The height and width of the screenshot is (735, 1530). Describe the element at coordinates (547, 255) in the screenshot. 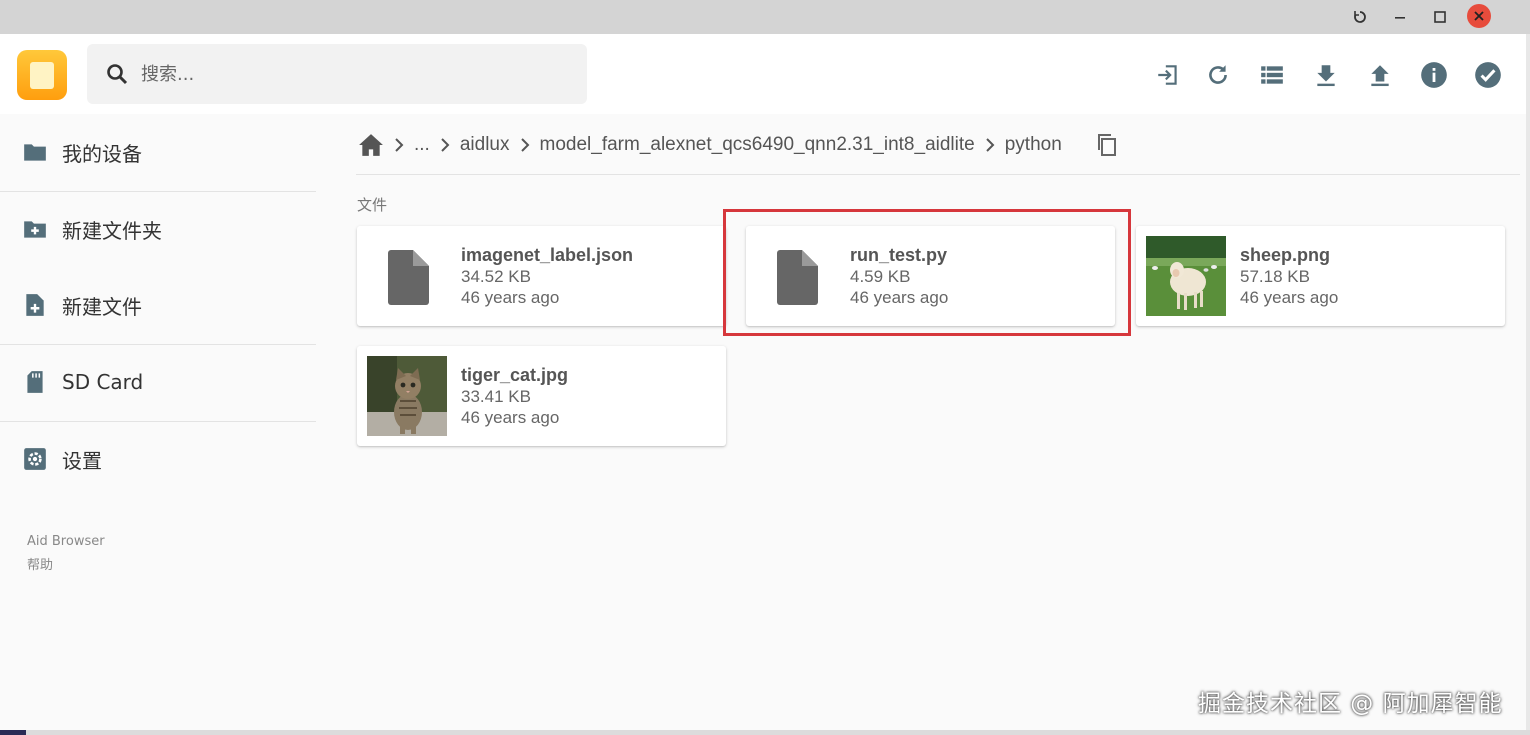

I see `file-name: imagenet_label.json` at that location.